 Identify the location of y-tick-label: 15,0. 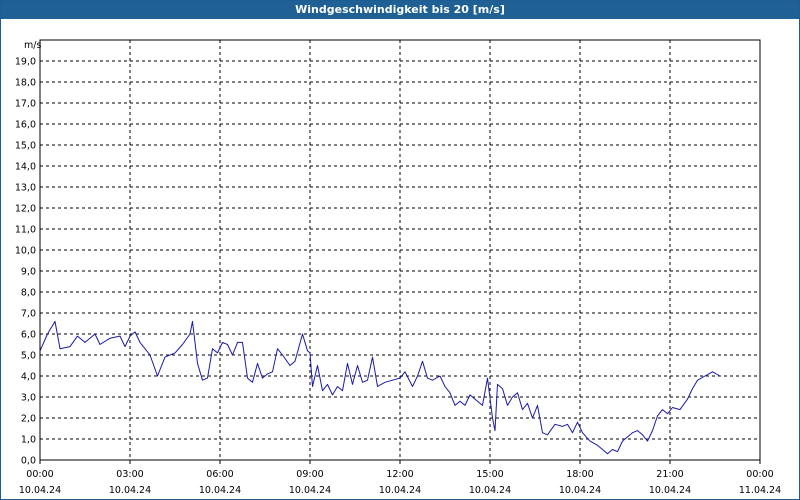
(25, 146).